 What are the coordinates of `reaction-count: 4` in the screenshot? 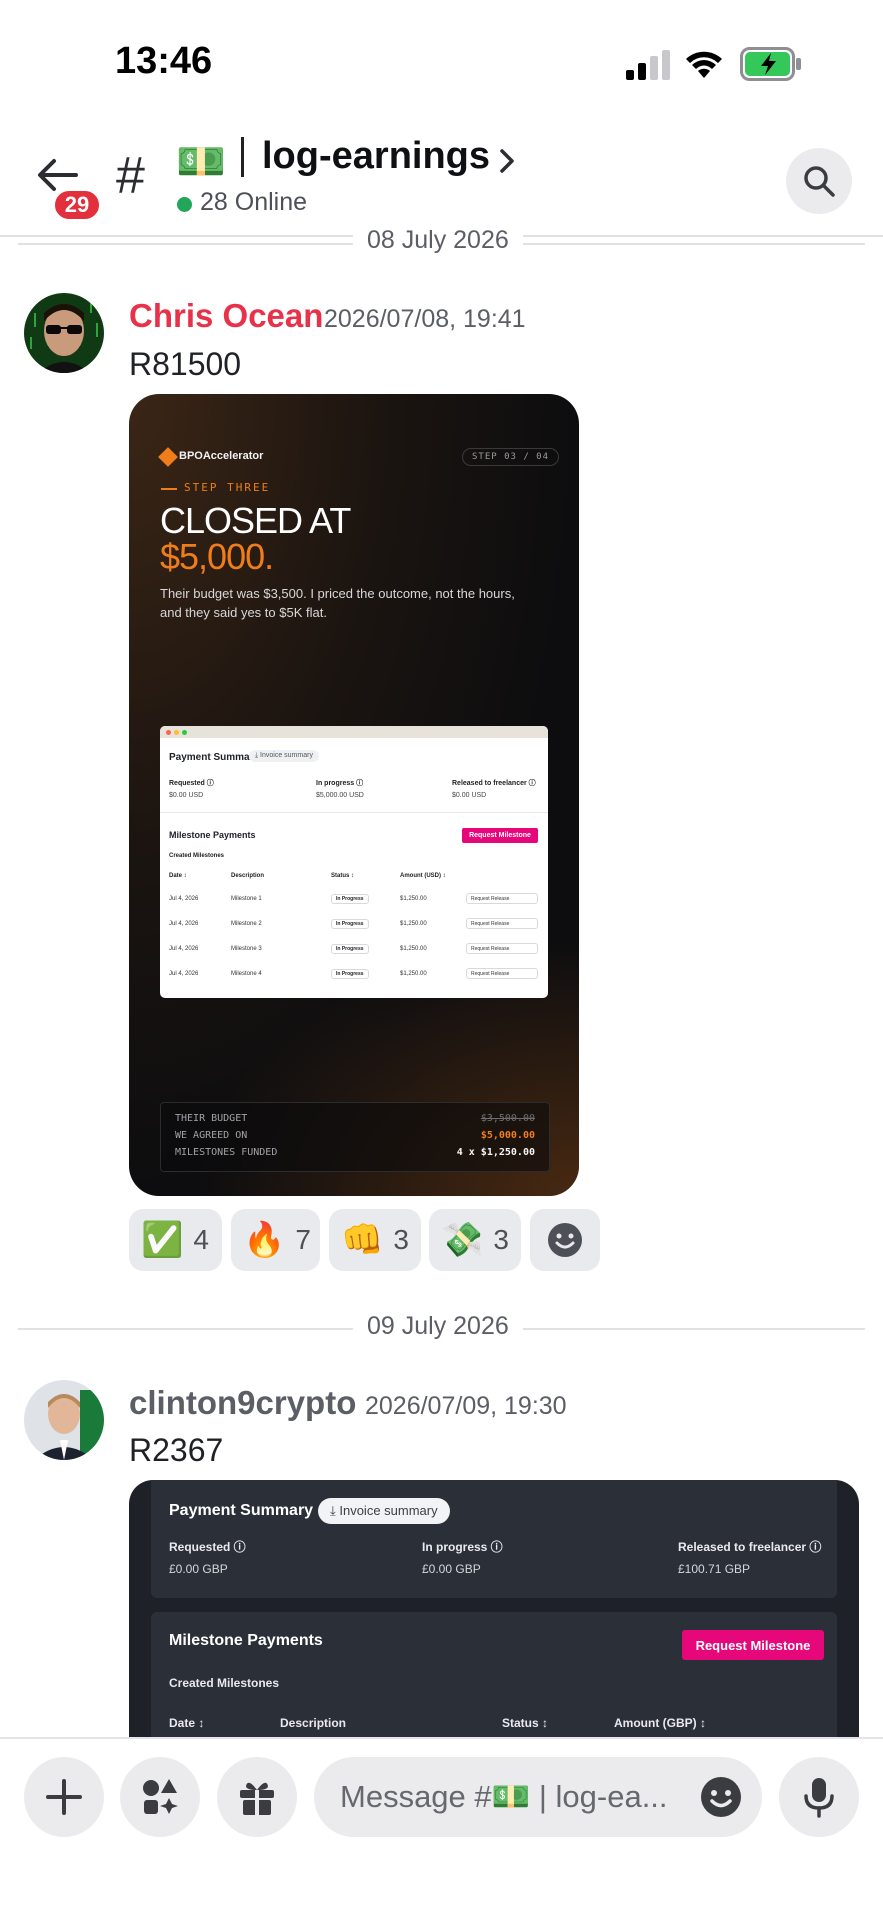 It's located at (201, 1239).